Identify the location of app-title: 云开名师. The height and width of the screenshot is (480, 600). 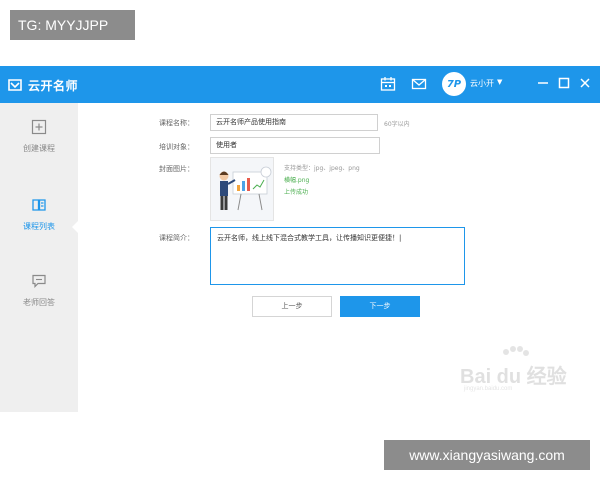
(53, 85).